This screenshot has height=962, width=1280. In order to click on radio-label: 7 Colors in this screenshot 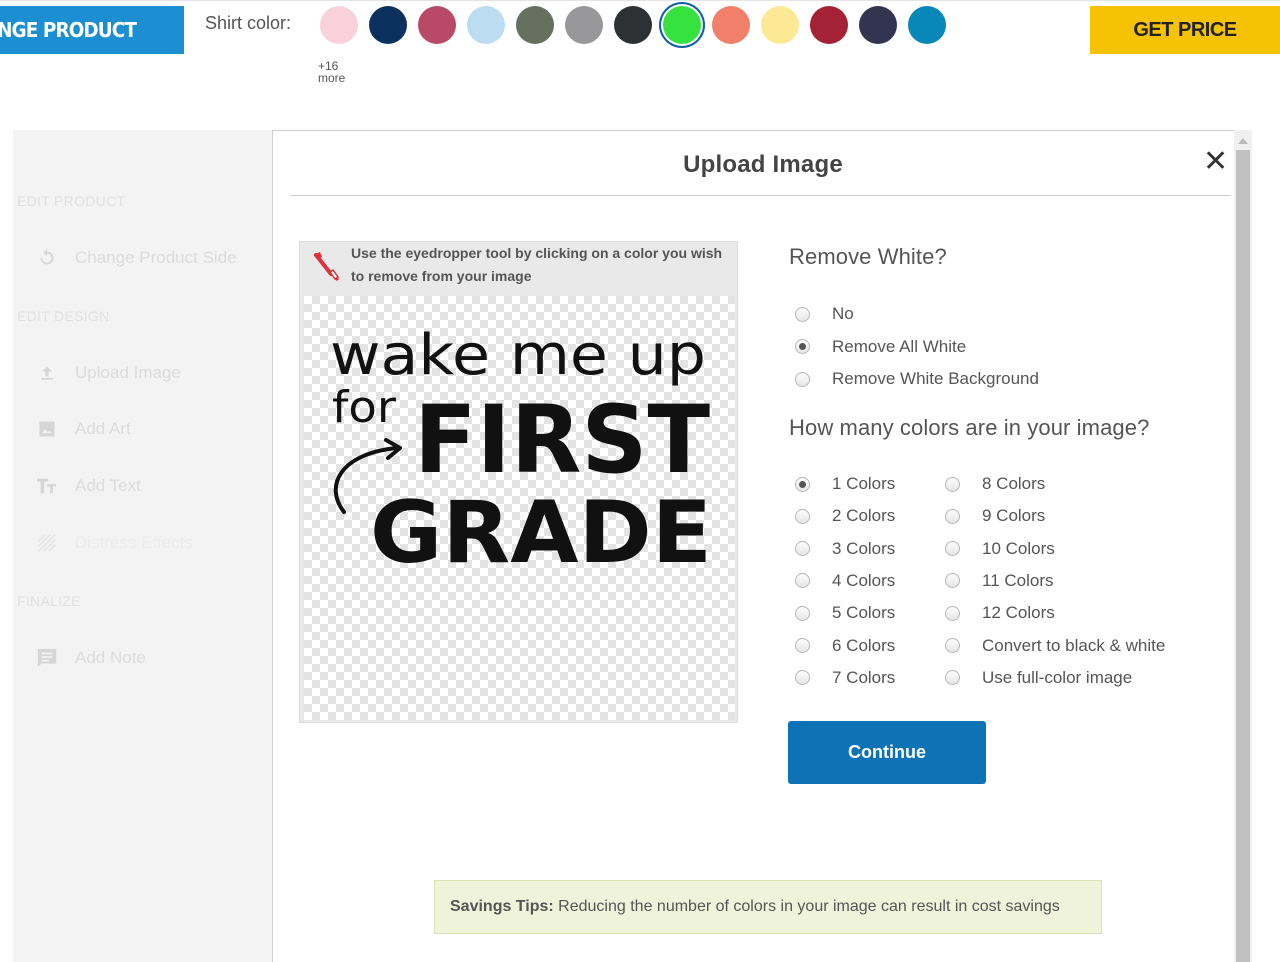, I will do `click(864, 677)`.